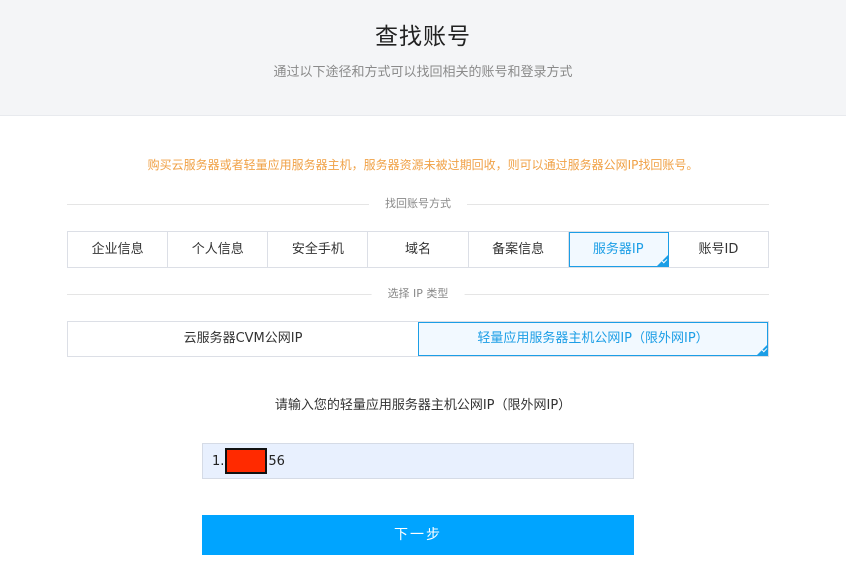  What do you see at coordinates (218, 461) in the screenshot?
I see `ip-input-prefix: 1.` at bounding box center [218, 461].